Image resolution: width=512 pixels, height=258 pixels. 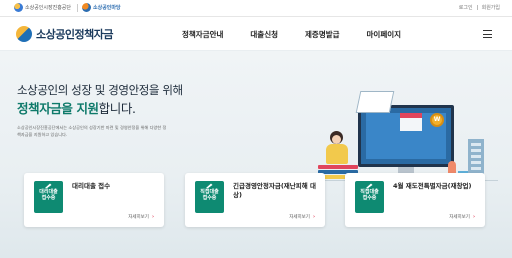 I want to click on global-nav: 정책자금안내 대출신청 제증명발급 마이페이지, so click(x=305, y=34).